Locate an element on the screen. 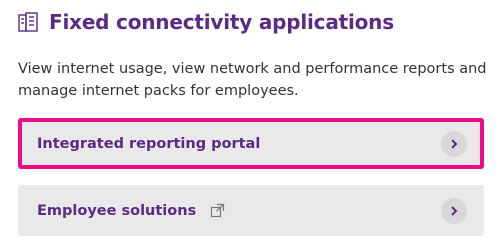 Image resolution: width=504 pixels, height=246 pixels. section-title: Fixed connectivity applications is located at coordinates (221, 22).